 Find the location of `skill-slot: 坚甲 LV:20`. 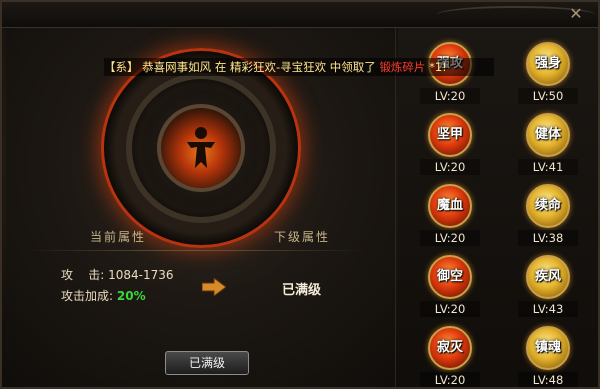

skill-slot: 坚甲 LV:20 is located at coordinates (450, 143).